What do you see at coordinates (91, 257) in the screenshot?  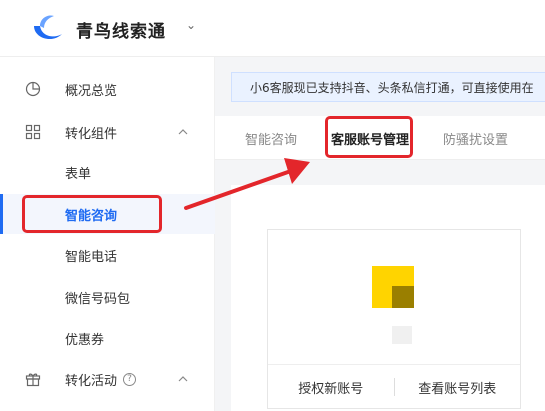 I see `sidebar-item-label: 智能电话` at bounding box center [91, 257].